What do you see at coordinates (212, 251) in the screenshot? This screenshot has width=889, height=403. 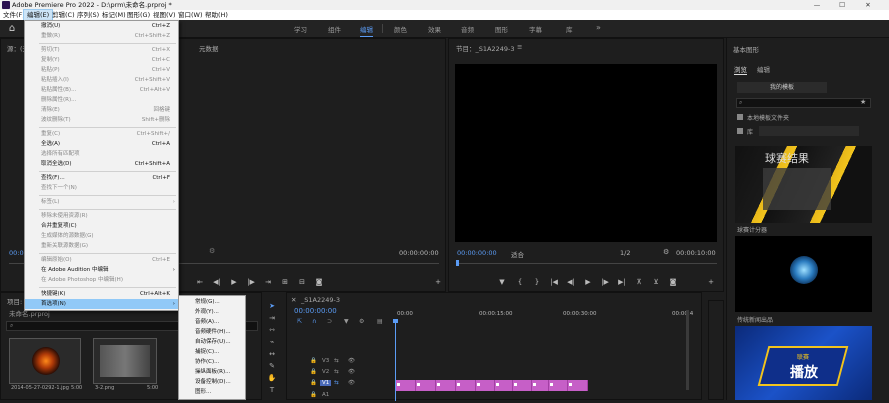 I see `settings-wrench-icon: ⚙` at bounding box center [212, 251].